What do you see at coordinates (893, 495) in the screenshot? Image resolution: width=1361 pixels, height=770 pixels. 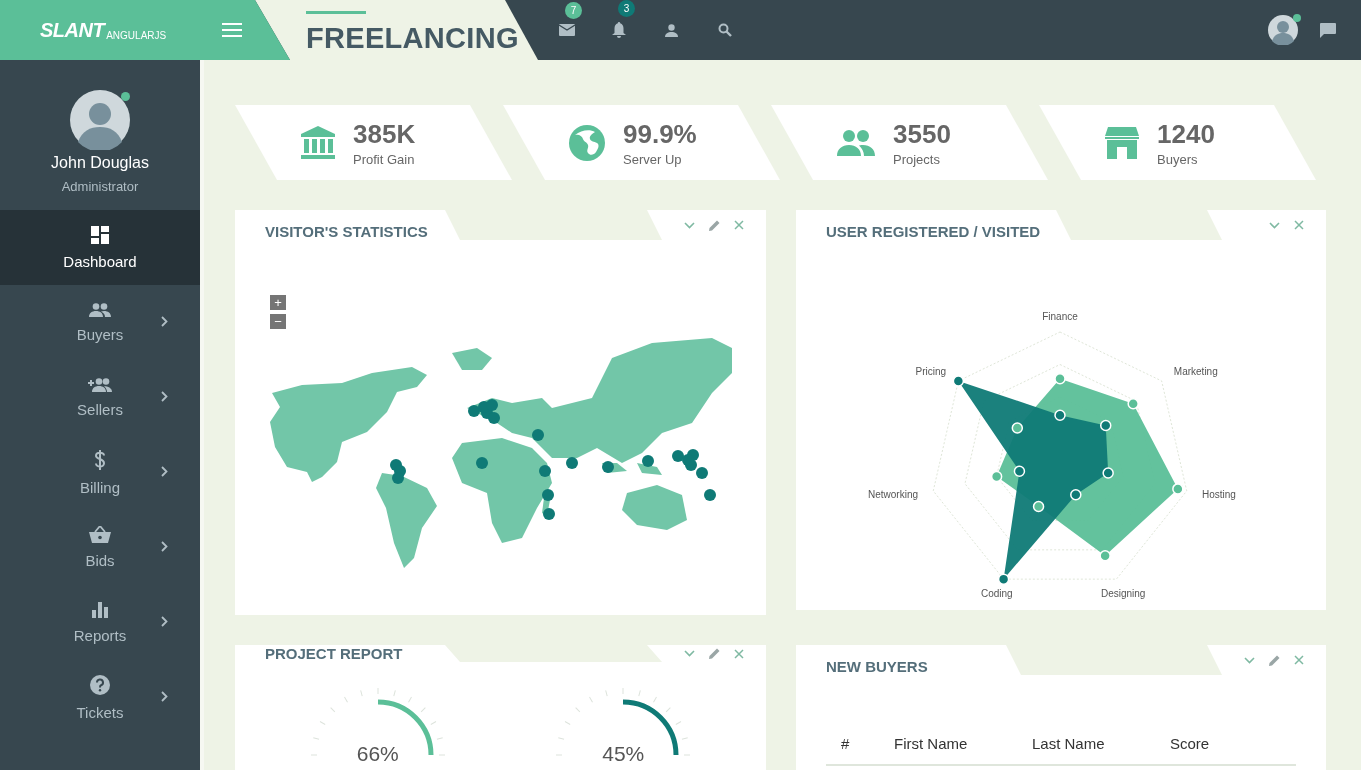 I see `axis-label: Networking` at bounding box center [893, 495].